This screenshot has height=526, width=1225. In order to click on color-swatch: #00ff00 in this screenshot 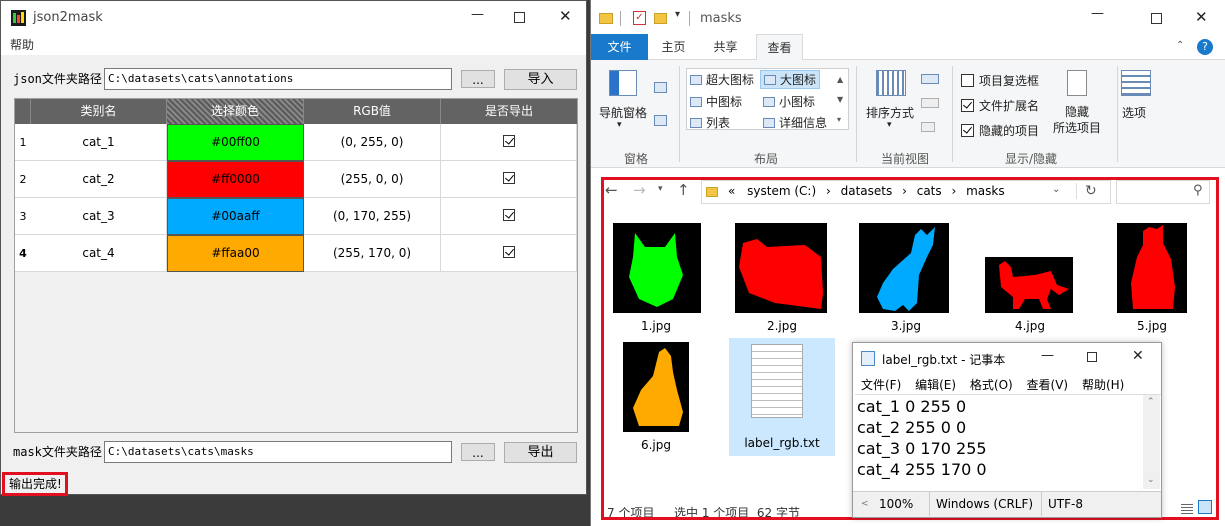, I will do `click(235, 142)`.